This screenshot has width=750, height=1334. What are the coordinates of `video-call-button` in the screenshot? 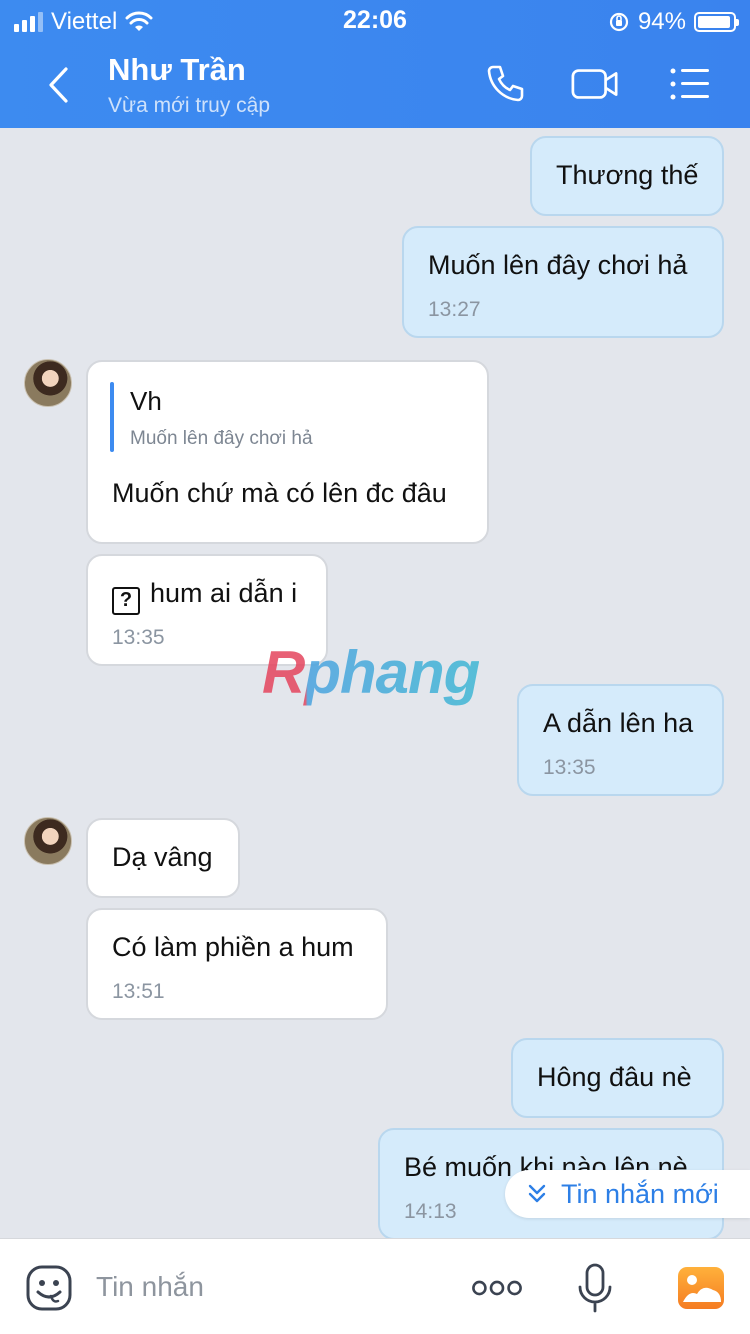 It's located at (595, 84).